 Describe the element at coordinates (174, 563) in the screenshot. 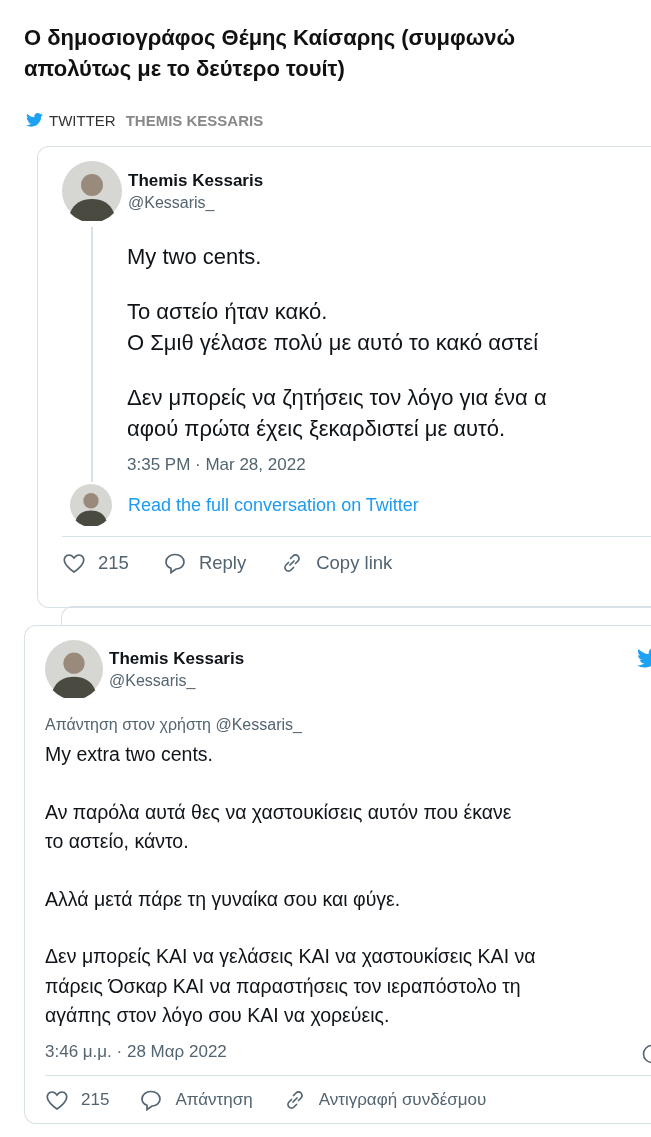

I see `speech-bubble-icon` at that location.